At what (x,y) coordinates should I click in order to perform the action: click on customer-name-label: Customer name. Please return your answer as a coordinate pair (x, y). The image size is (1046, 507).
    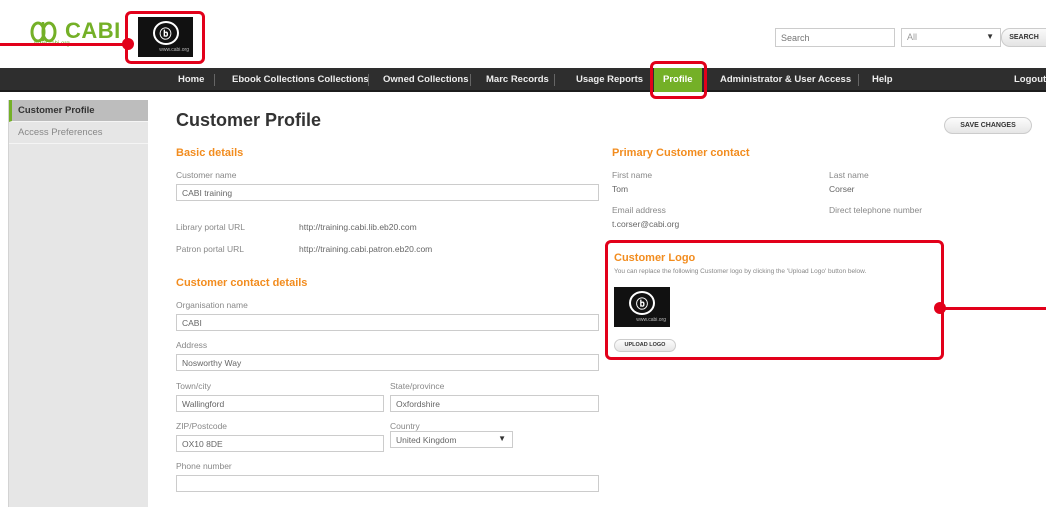
    Looking at the image, I should click on (206, 175).